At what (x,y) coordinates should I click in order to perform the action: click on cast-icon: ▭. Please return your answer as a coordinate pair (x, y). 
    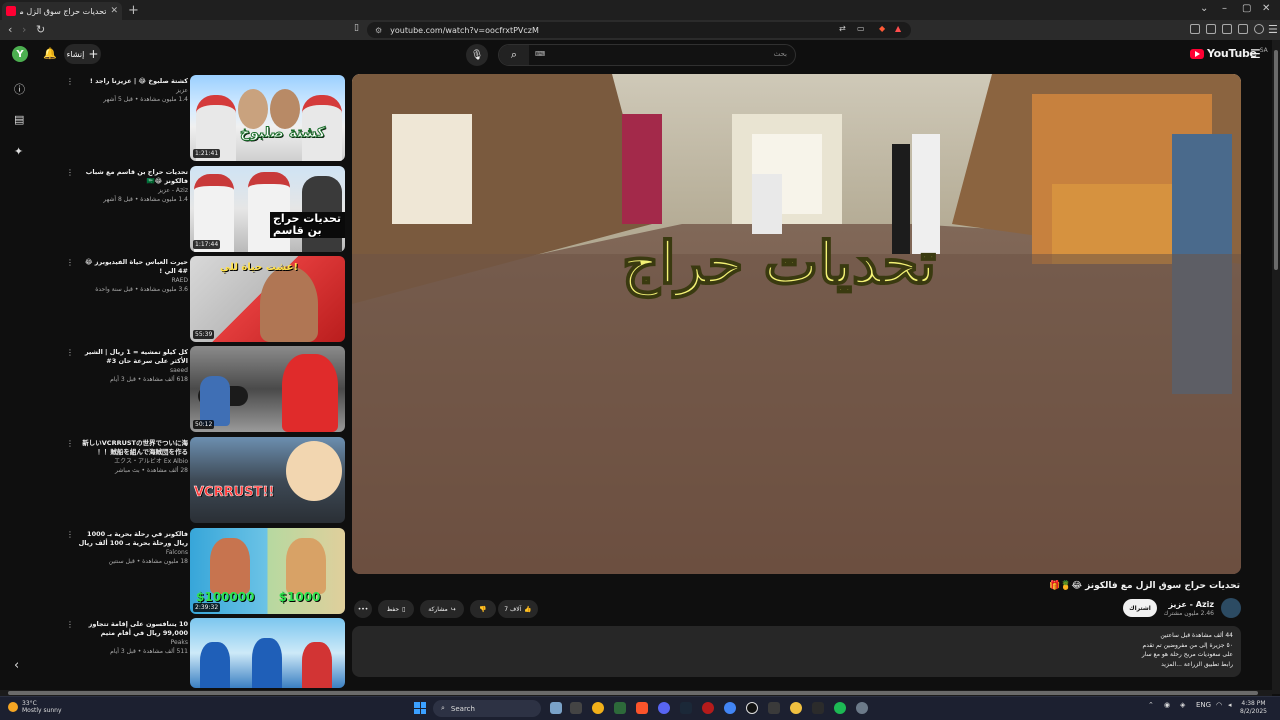
    Looking at the image, I should click on (861, 28).